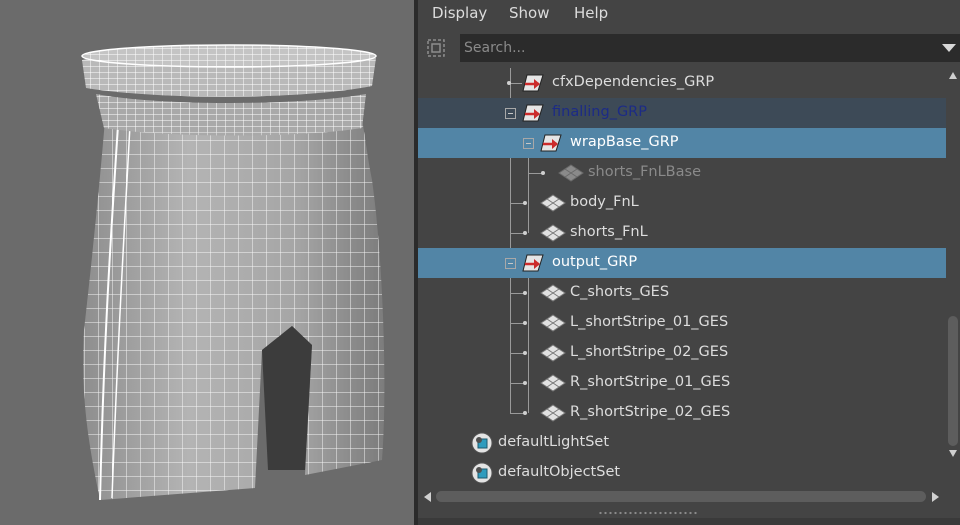 Image resolution: width=960 pixels, height=525 pixels. Describe the element at coordinates (648, 513) in the screenshot. I see `resize-grip` at that location.